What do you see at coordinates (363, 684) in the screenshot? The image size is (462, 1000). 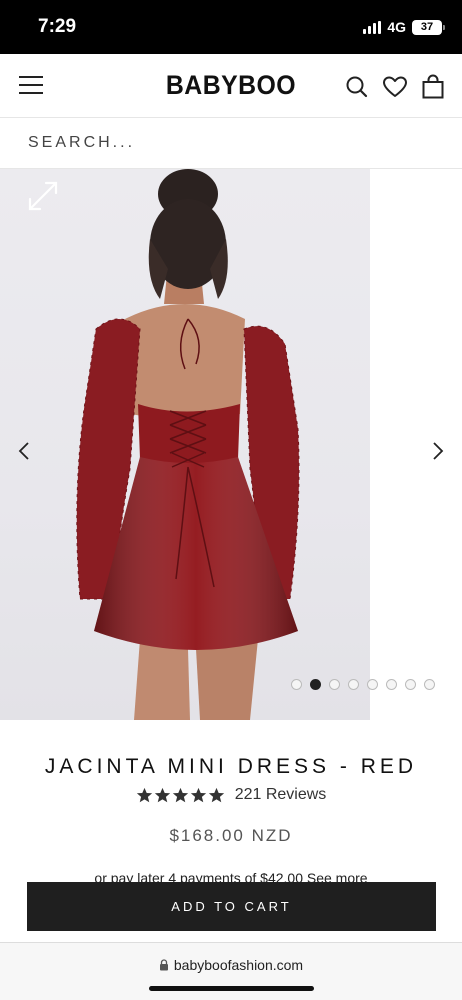 I see `gallery-dots` at bounding box center [363, 684].